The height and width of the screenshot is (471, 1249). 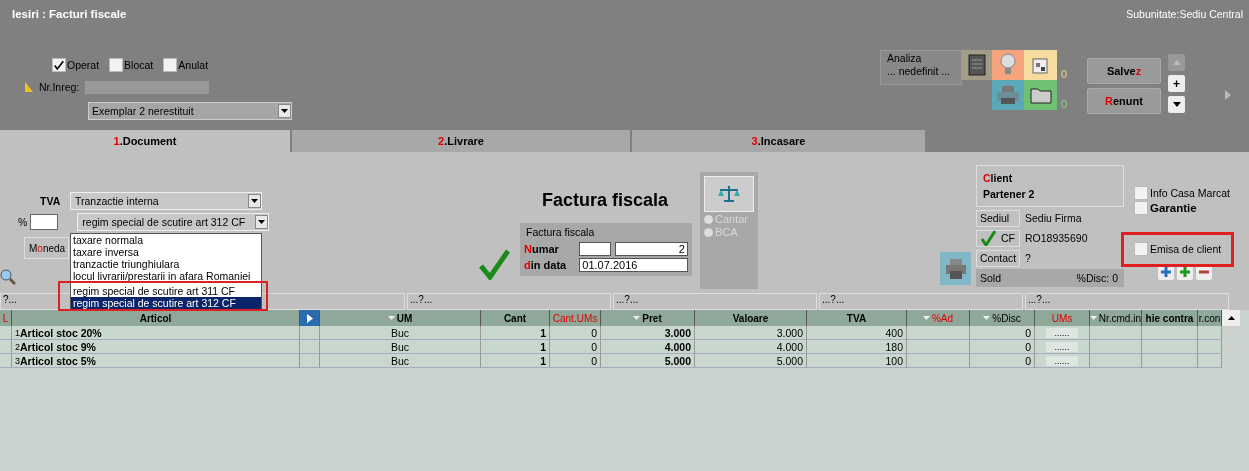 I want to click on column-header: TVA, so click(x=857, y=318).